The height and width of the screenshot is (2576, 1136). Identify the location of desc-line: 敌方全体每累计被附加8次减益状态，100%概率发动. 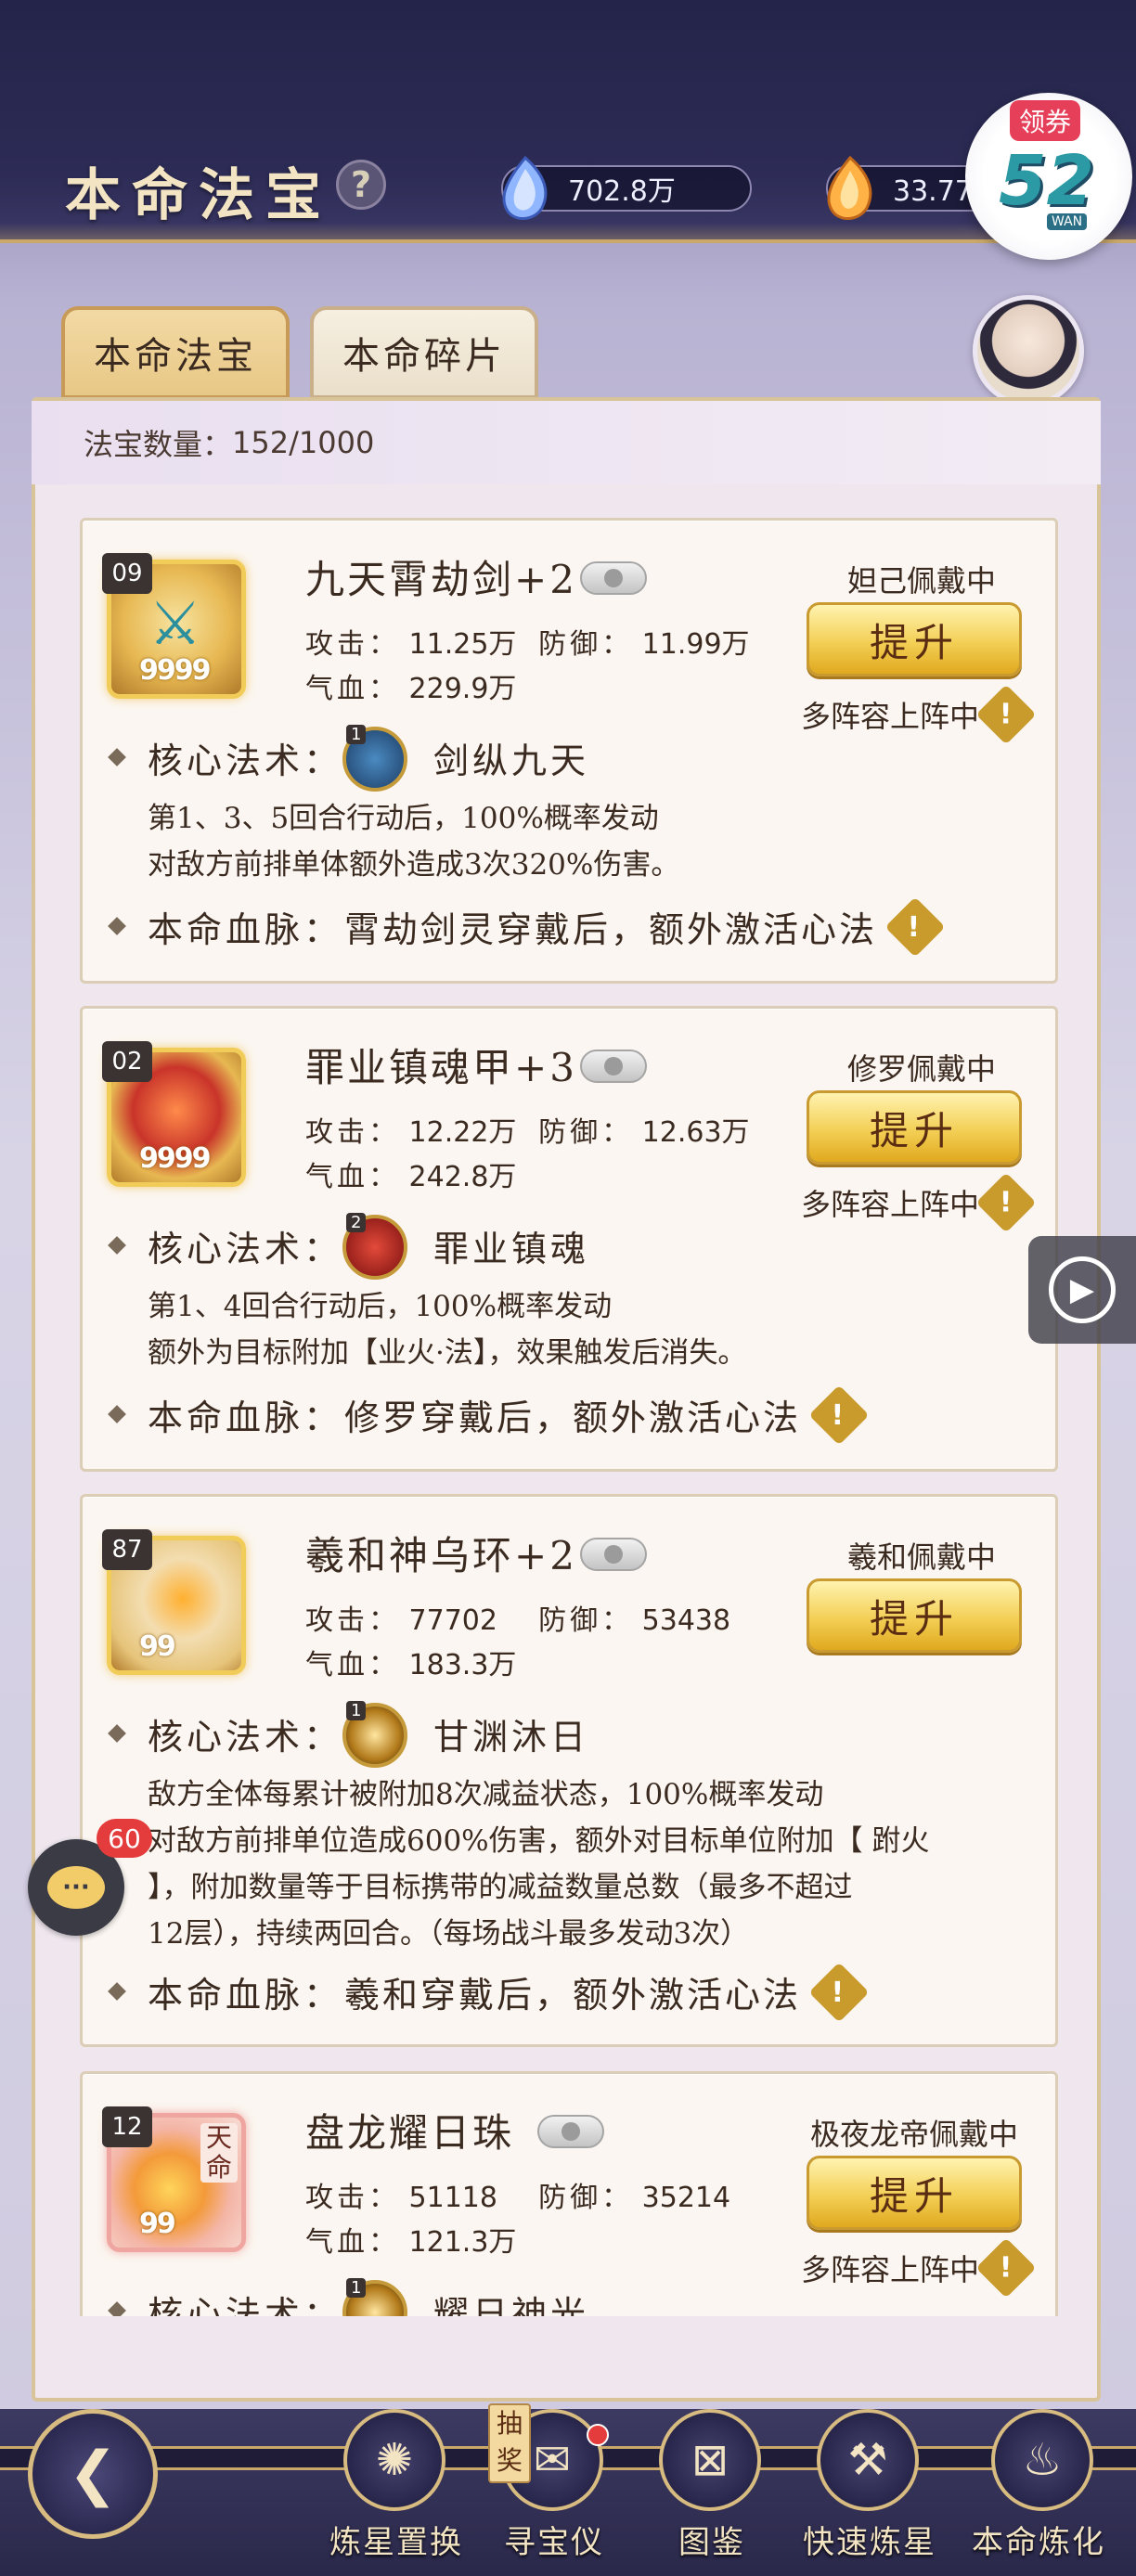
(486, 1794).